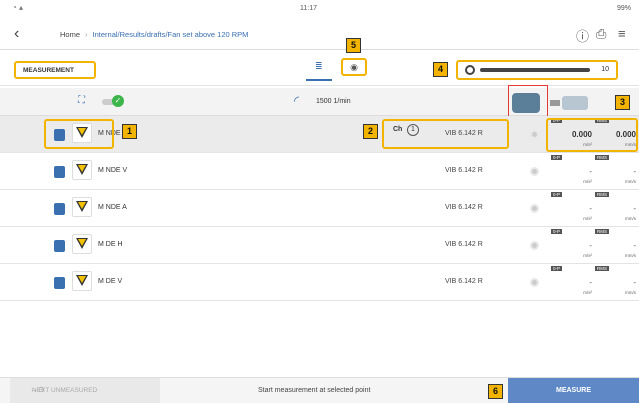  Describe the element at coordinates (319, 80) in the screenshot. I see `active-tab-indicator` at that location.